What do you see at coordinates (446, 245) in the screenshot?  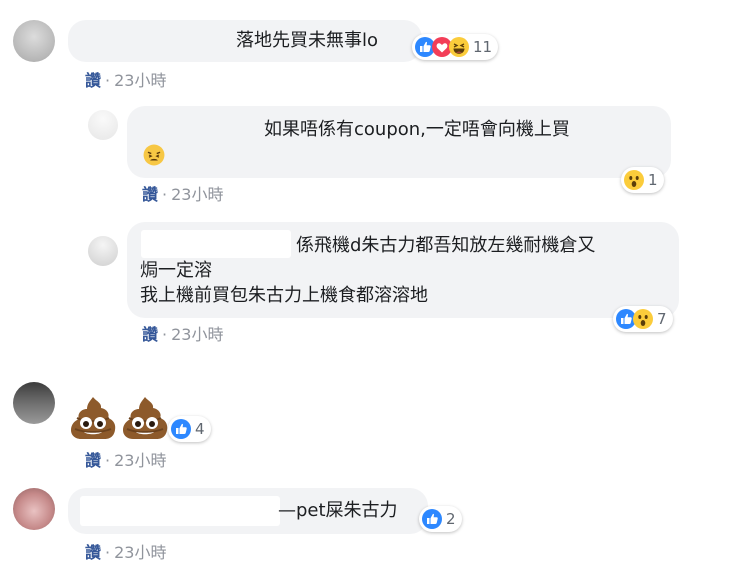 I see `comment-text-line-1: 係飛機d朱古力都吾知放左幾耐機倉又` at bounding box center [446, 245].